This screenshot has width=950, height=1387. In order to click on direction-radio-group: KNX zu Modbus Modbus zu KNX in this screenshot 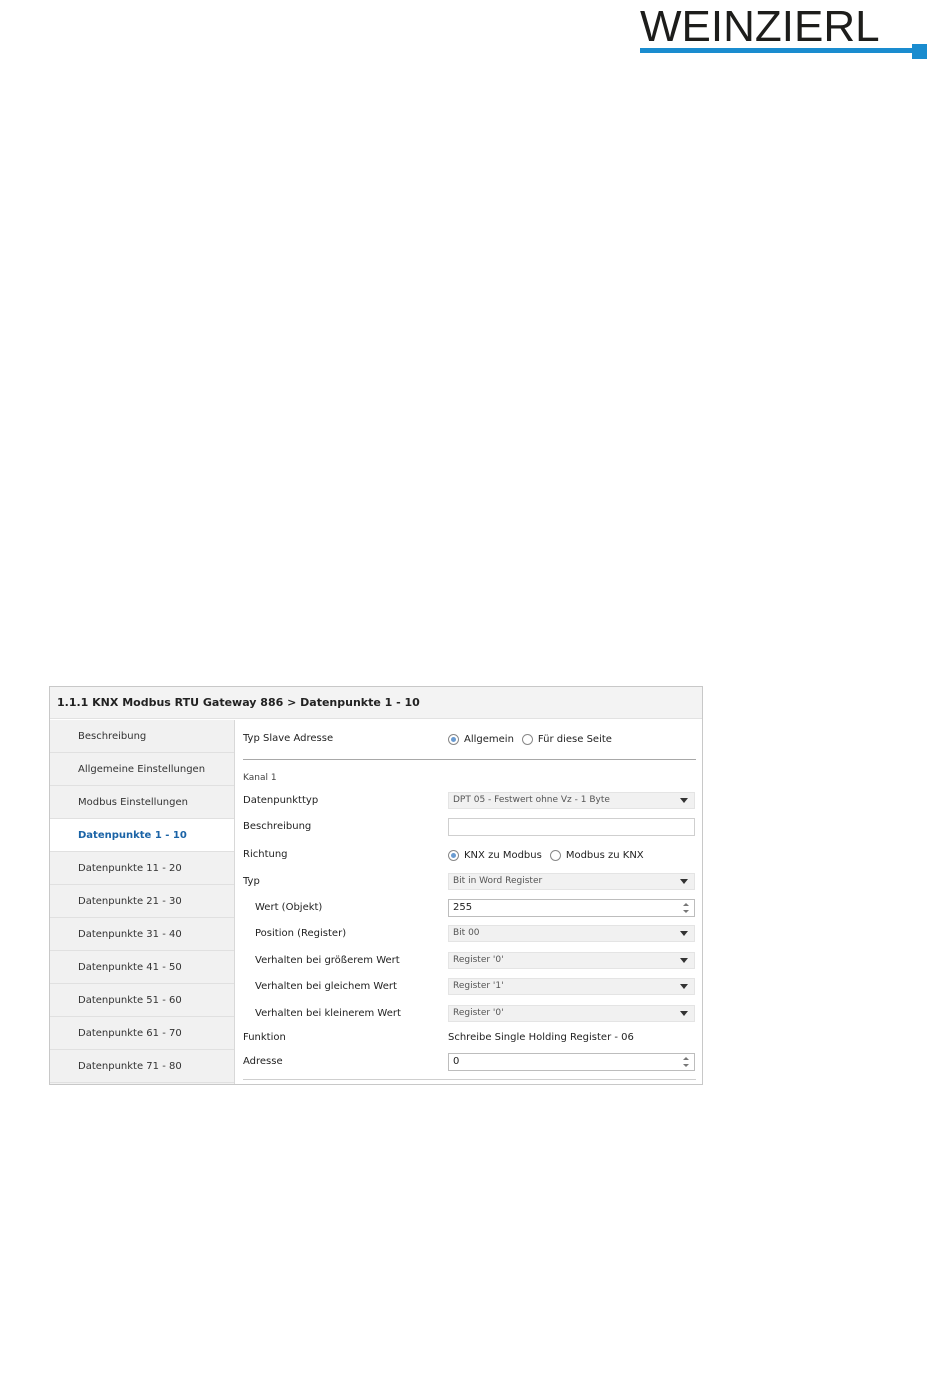, I will do `click(571, 855)`.